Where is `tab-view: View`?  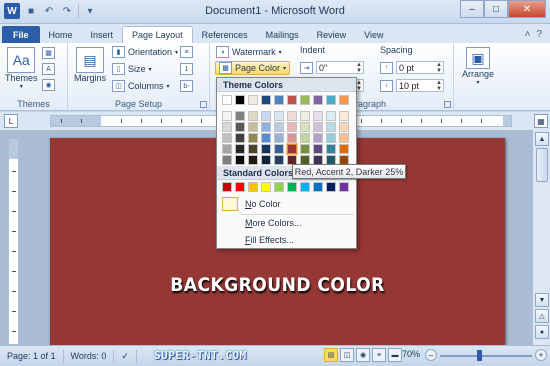
tab-view: View is located at coordinates (373, 34).